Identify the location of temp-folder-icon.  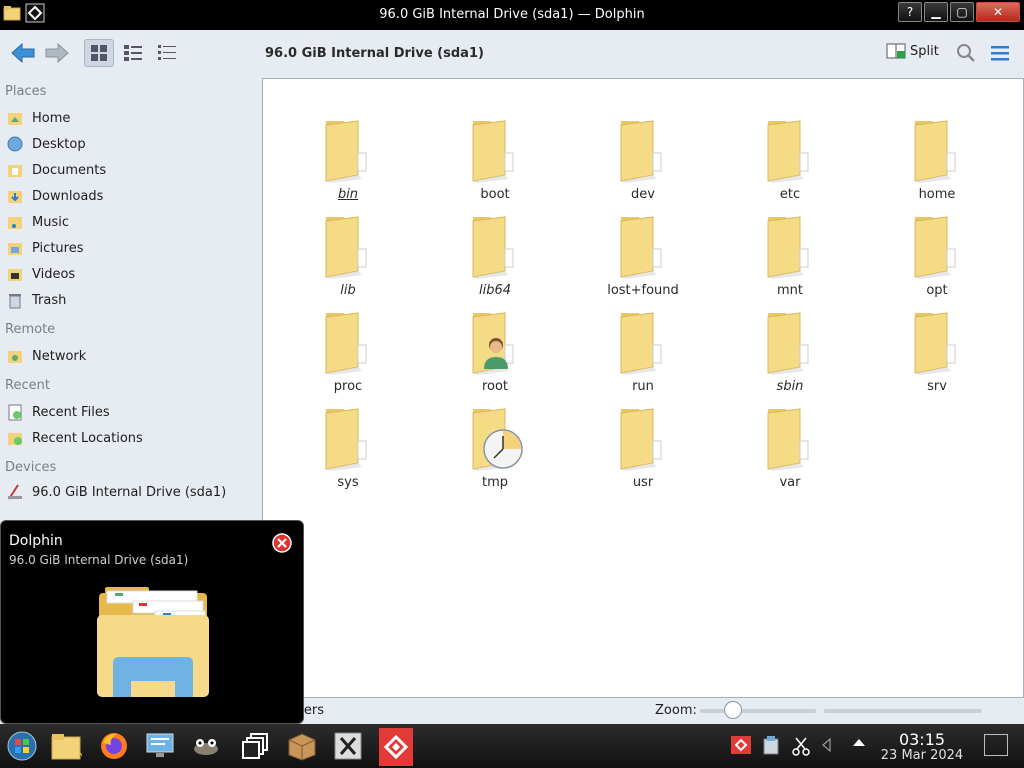
(497, 439).